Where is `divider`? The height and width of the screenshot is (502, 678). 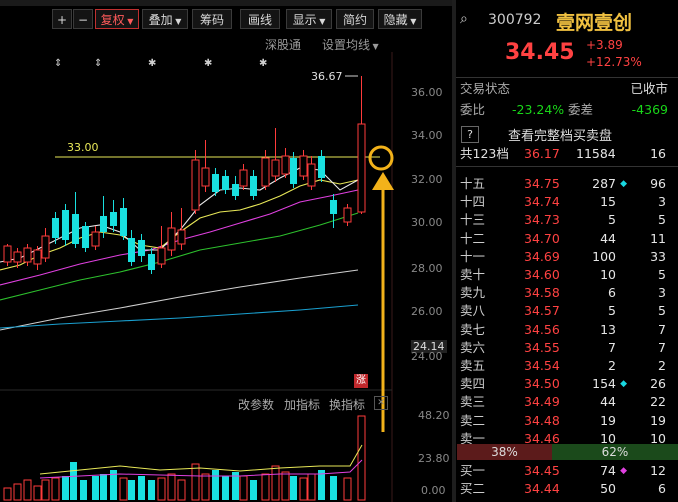 divider is located at coordinates (567, 166).